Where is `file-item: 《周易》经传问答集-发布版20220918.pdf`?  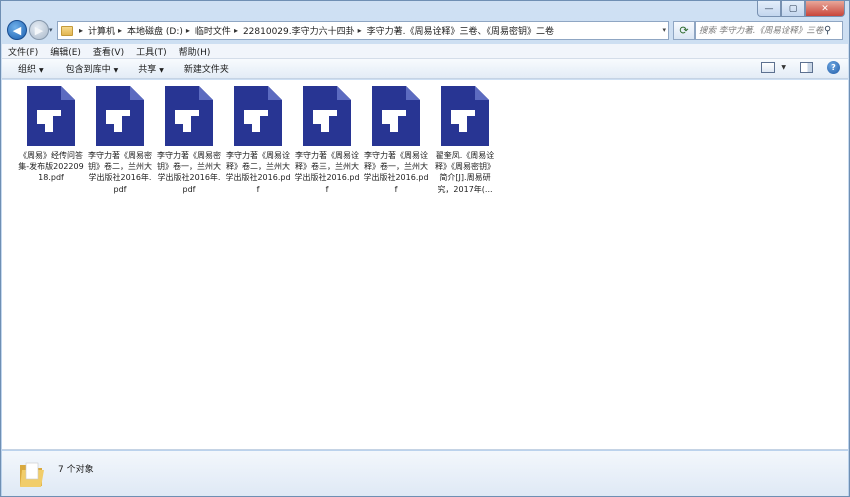
file-item: 《周易》经传问答集-发布版20220918.pdf is located at coordinates (51, 134).